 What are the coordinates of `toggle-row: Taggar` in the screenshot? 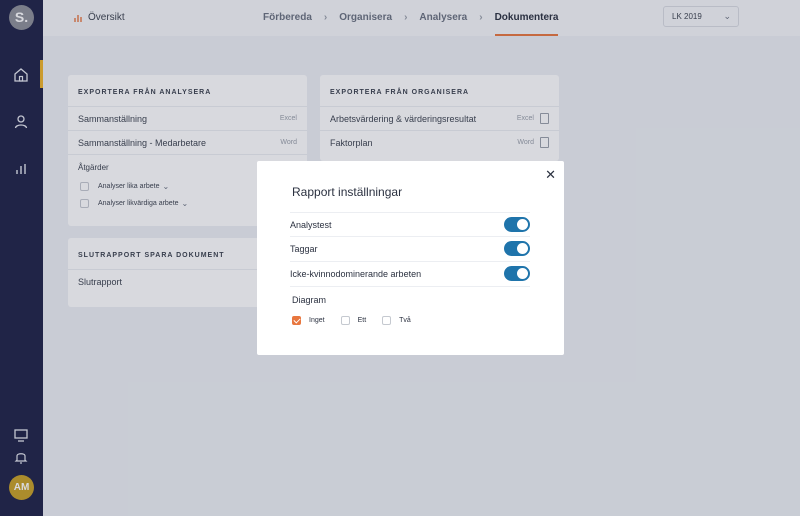 It's located at (410, 248).